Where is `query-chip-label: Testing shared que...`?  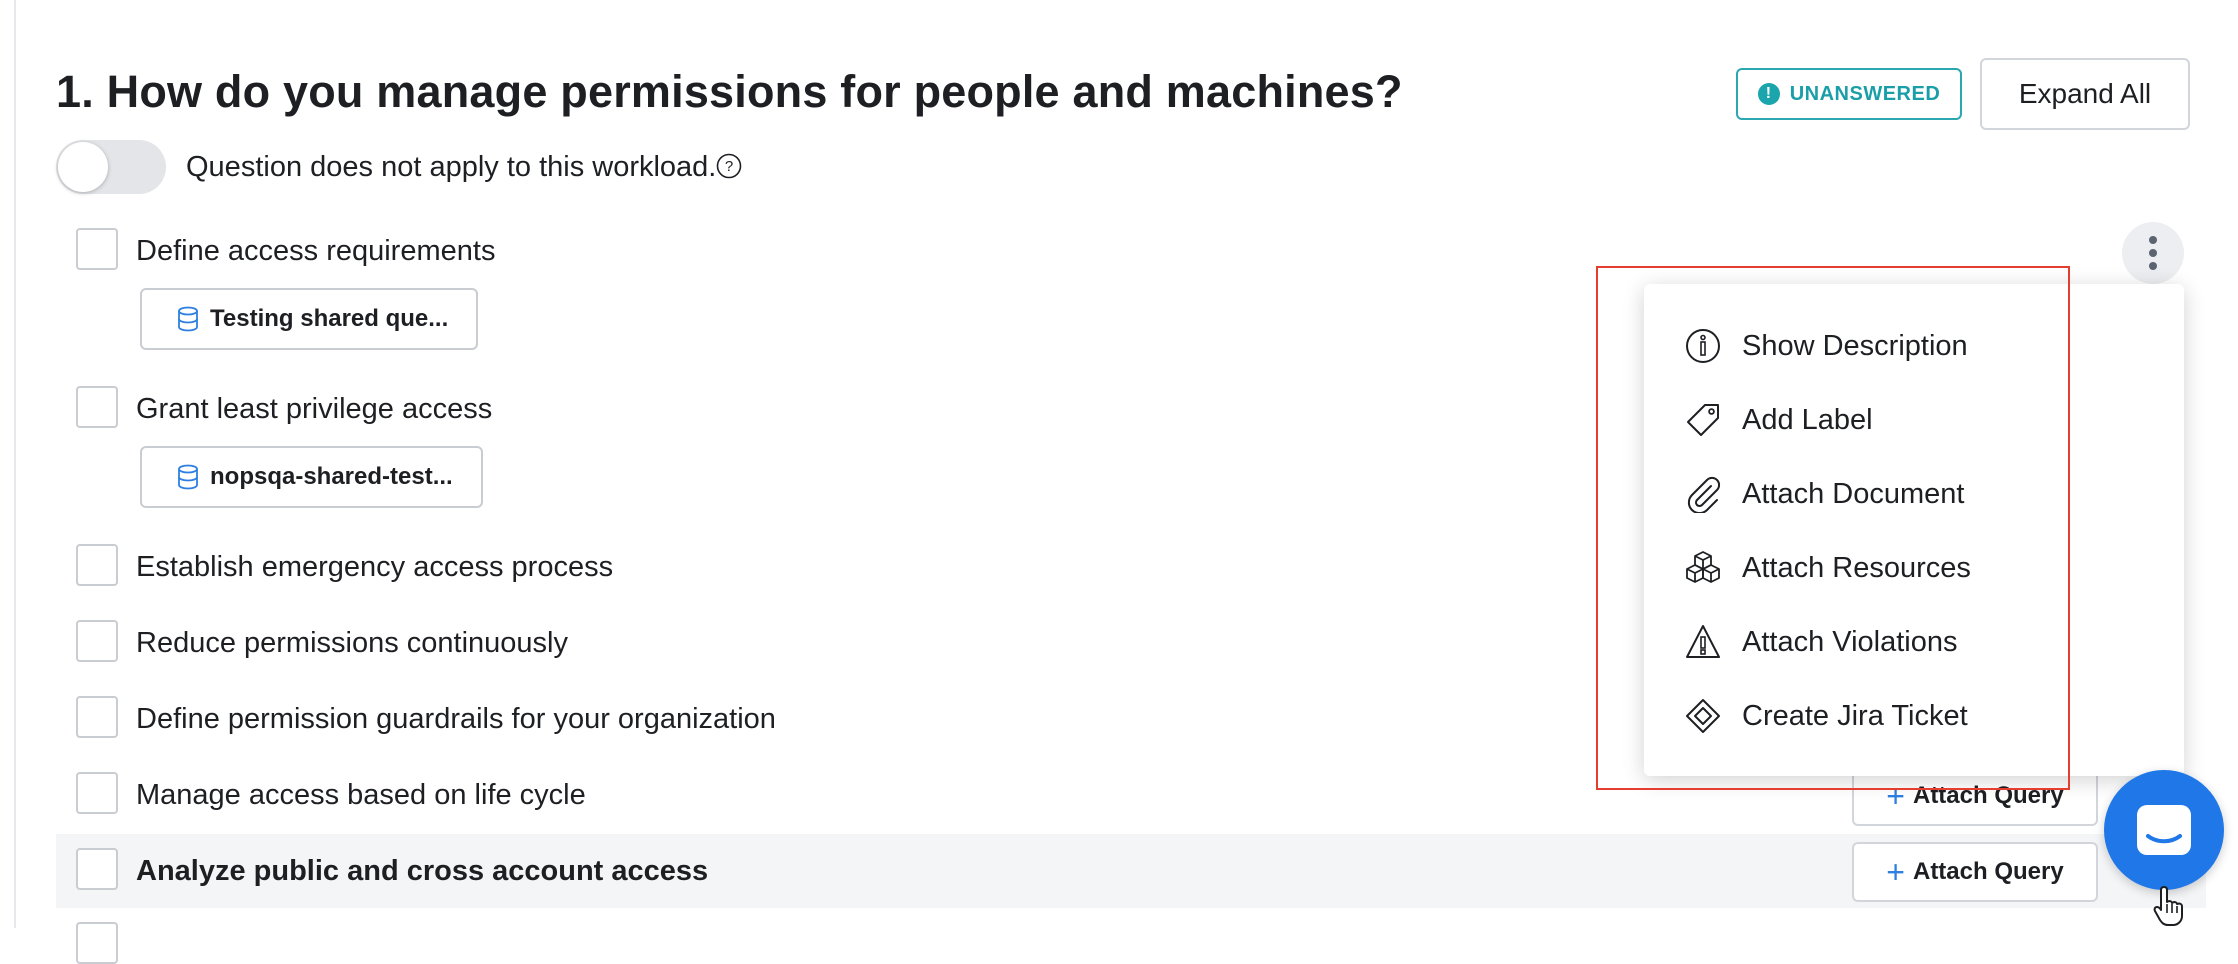
query-chip-label: Testing shared que... is located at coordinates (329, 318).